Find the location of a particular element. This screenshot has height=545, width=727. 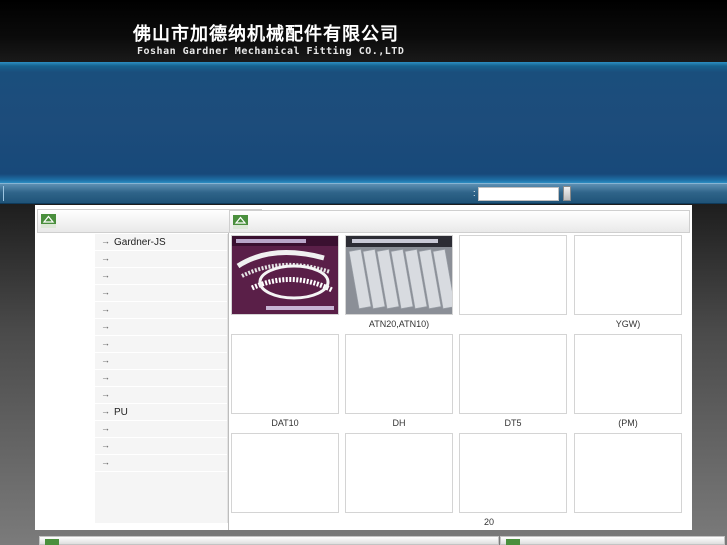

category-item: → PU is located at coordinates (161, 412).